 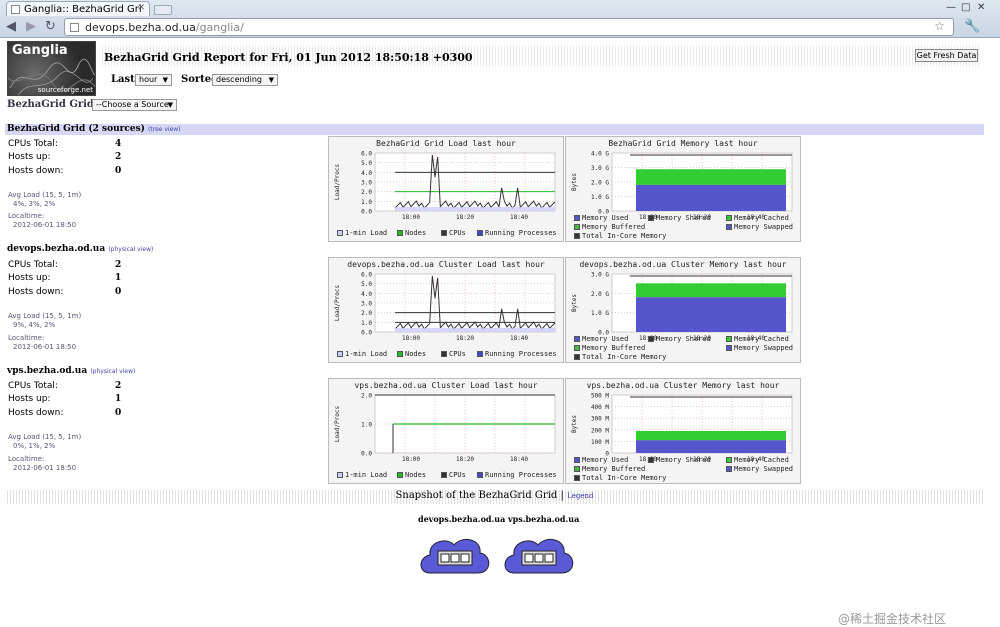 I want to click on cluster-section-header: devops.bezha.od.ua (physical view), so click(x=494, y=249).